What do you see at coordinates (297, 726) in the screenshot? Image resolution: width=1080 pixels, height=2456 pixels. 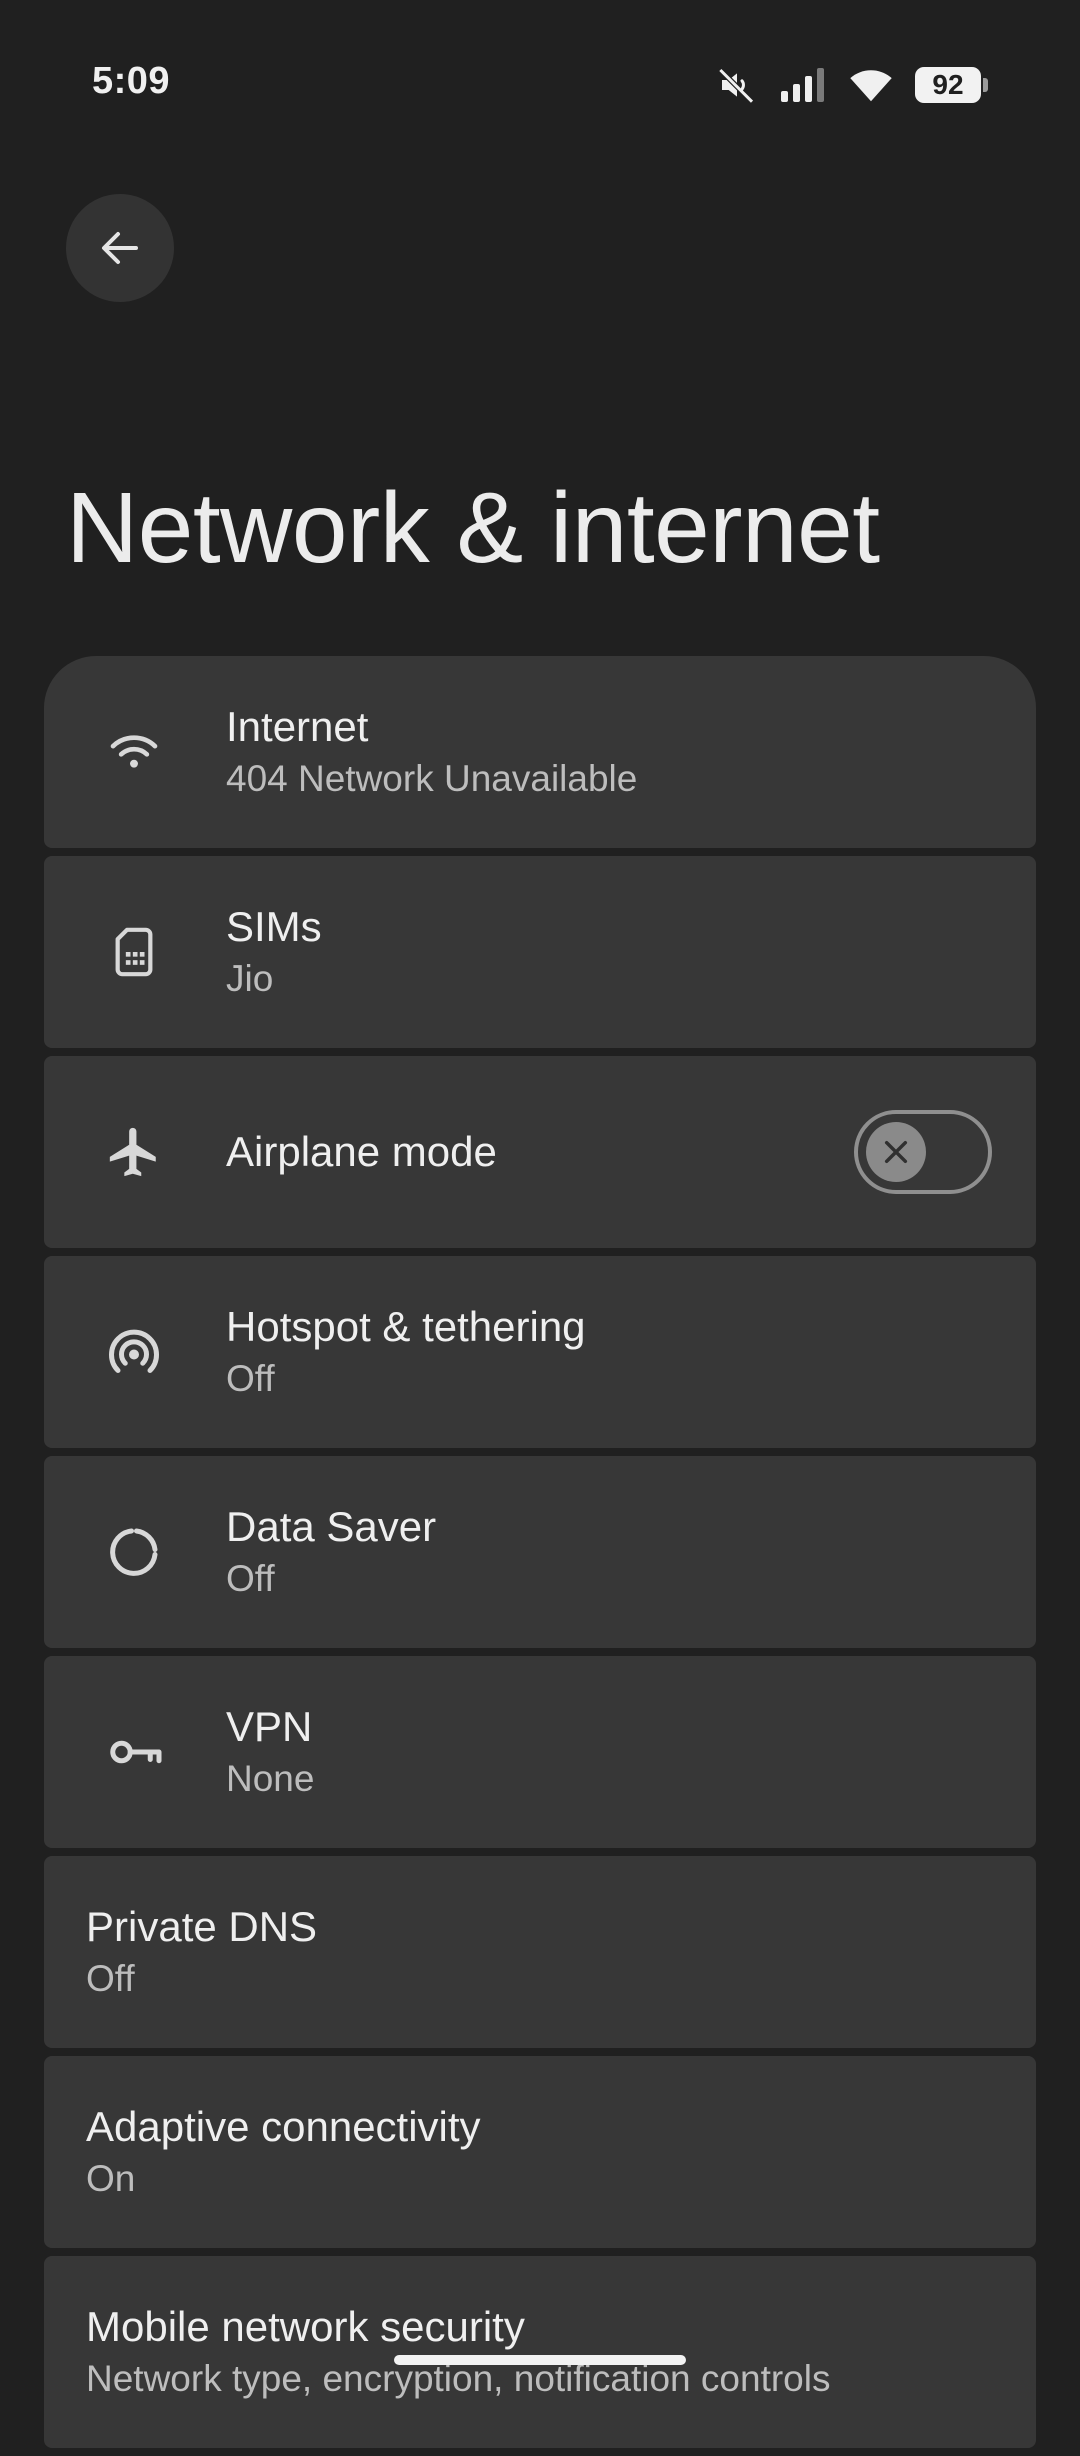 I see `setting-title: Internet` at bounding box center [297, 726].